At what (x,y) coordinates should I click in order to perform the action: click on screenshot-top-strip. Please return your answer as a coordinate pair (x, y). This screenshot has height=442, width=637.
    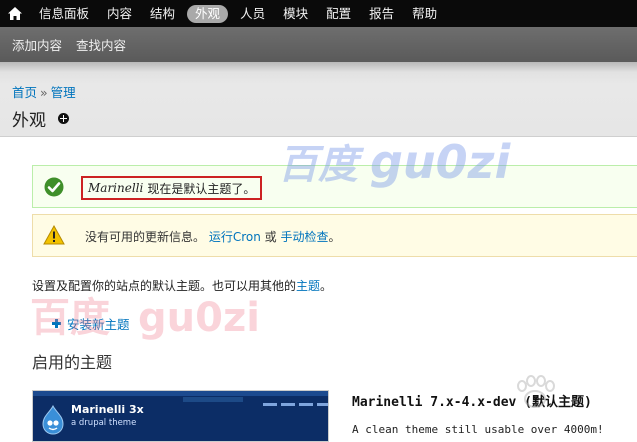
    Looking at the image, I should click on (180, 393).